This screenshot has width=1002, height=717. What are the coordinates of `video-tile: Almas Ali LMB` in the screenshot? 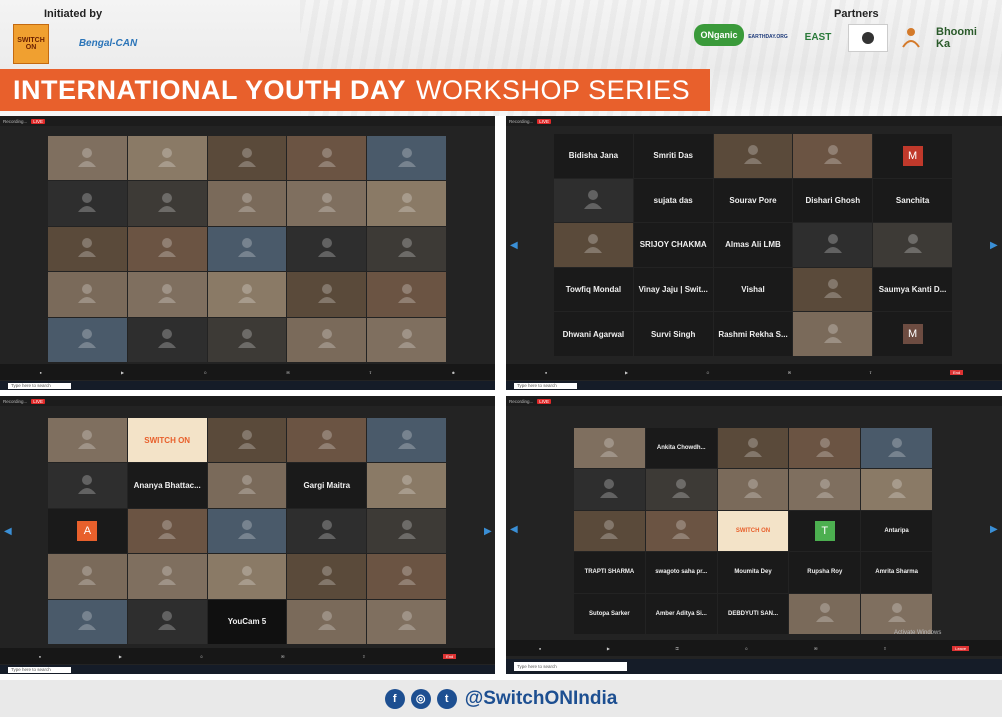 It's located at (753, 245).